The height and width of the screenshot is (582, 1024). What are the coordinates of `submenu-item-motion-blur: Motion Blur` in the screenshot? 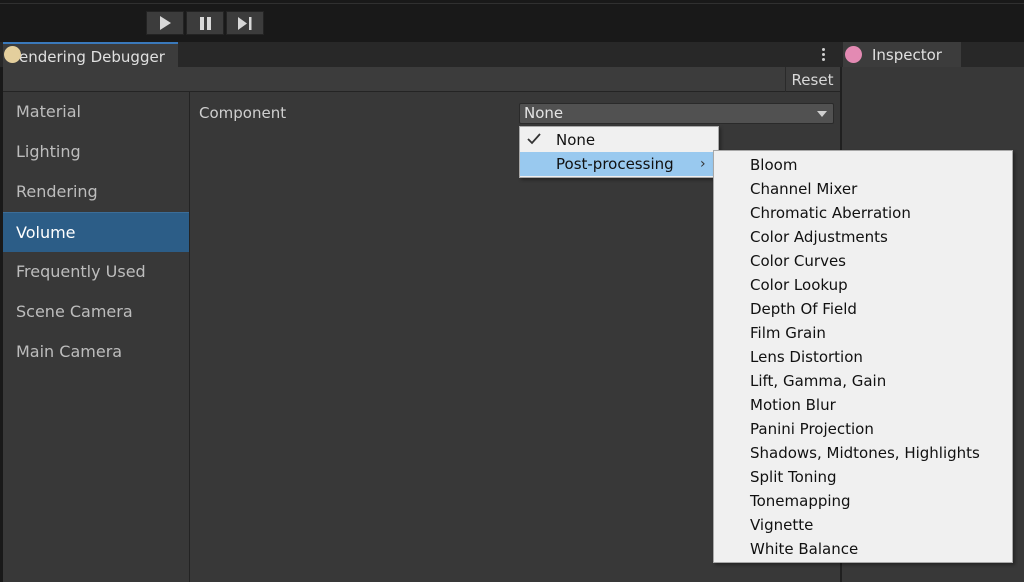 It's located at (793, 405).